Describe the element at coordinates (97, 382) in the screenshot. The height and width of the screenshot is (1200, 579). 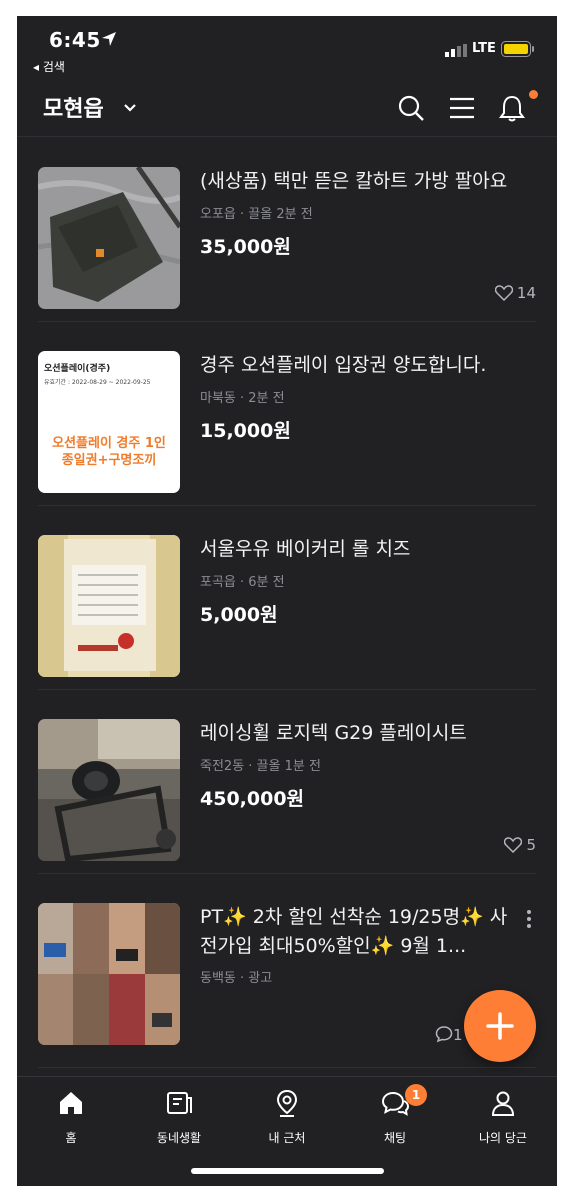
I see `thumb-period: 유효기간 : 2022-08-29 ~ 2022-09-25` at that location.